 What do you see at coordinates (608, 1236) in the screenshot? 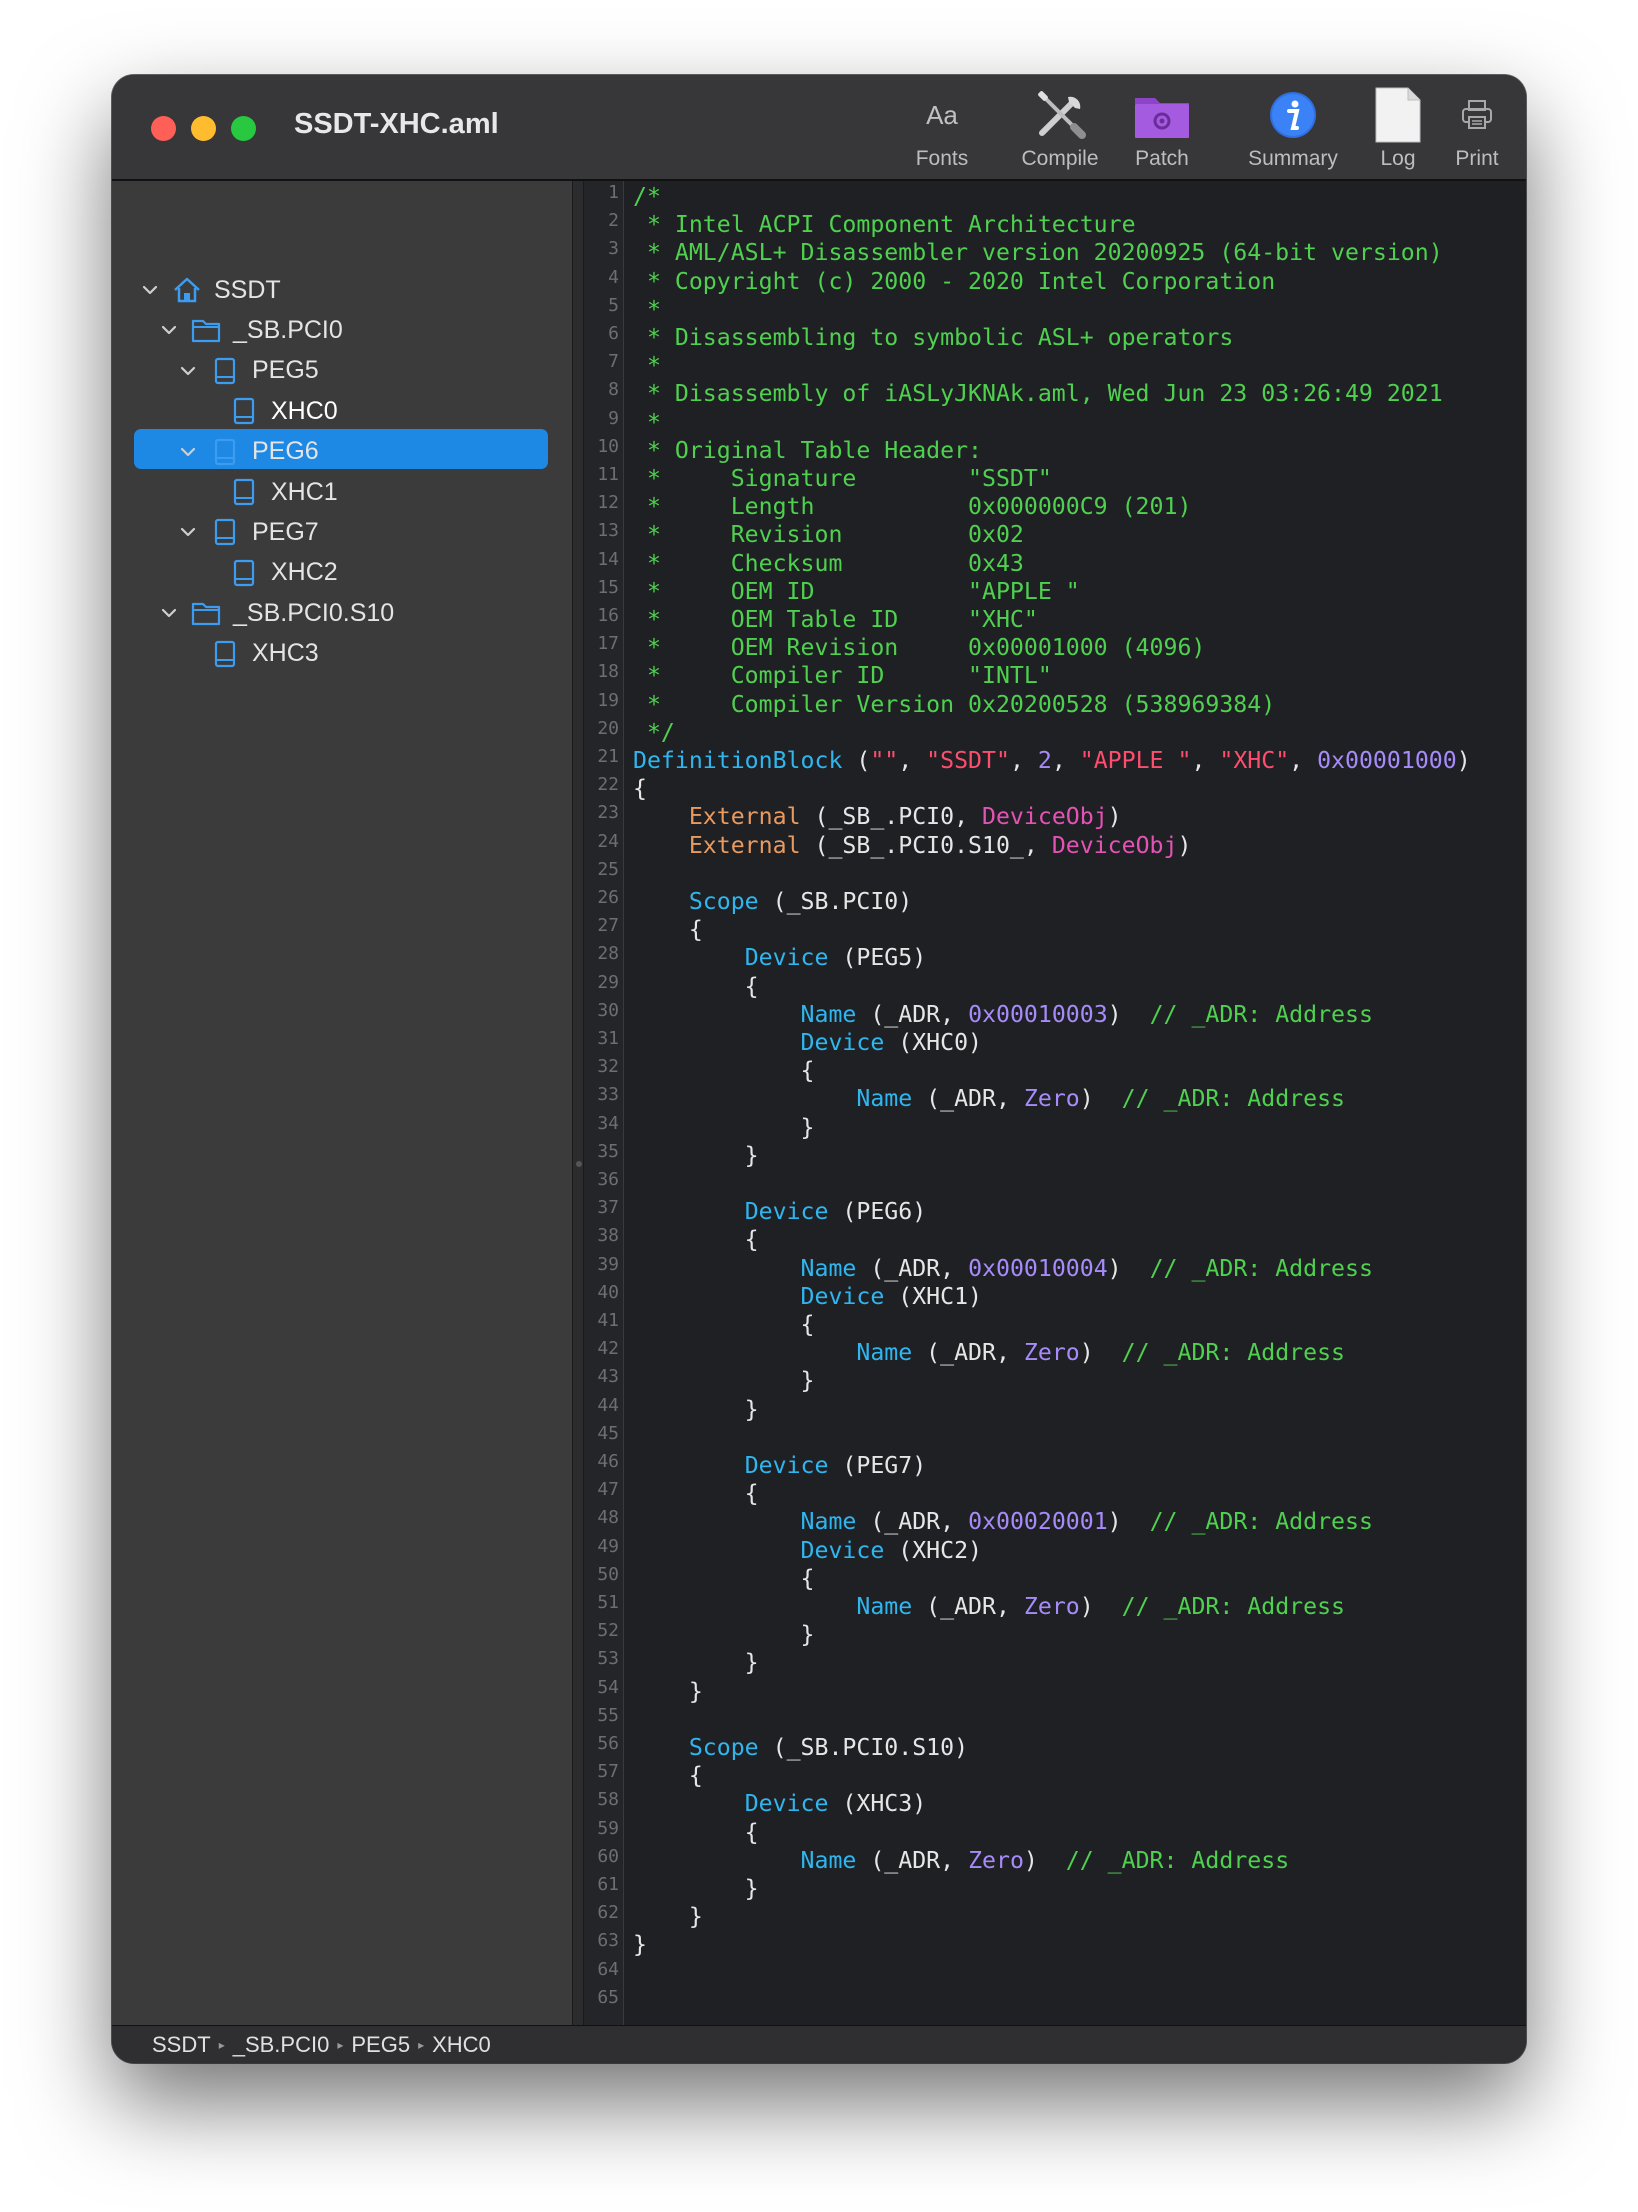
I see `line-number: 38` at bounding box center [608, 1236].